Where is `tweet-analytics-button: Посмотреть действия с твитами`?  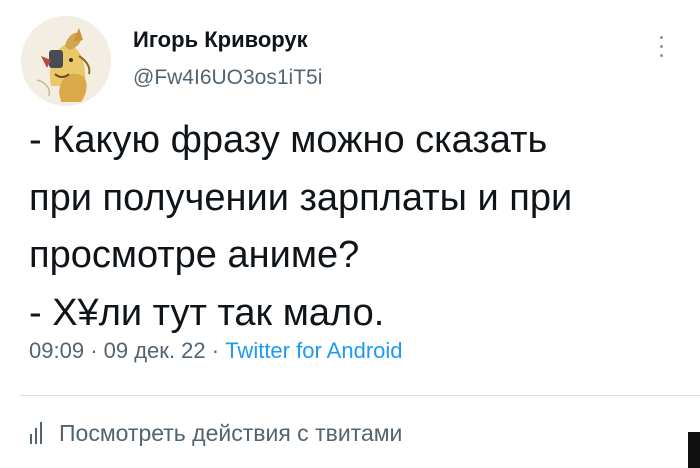
tweet-analytics-button: Посмотреть действия с твитами is located at coordinates (215, 433).